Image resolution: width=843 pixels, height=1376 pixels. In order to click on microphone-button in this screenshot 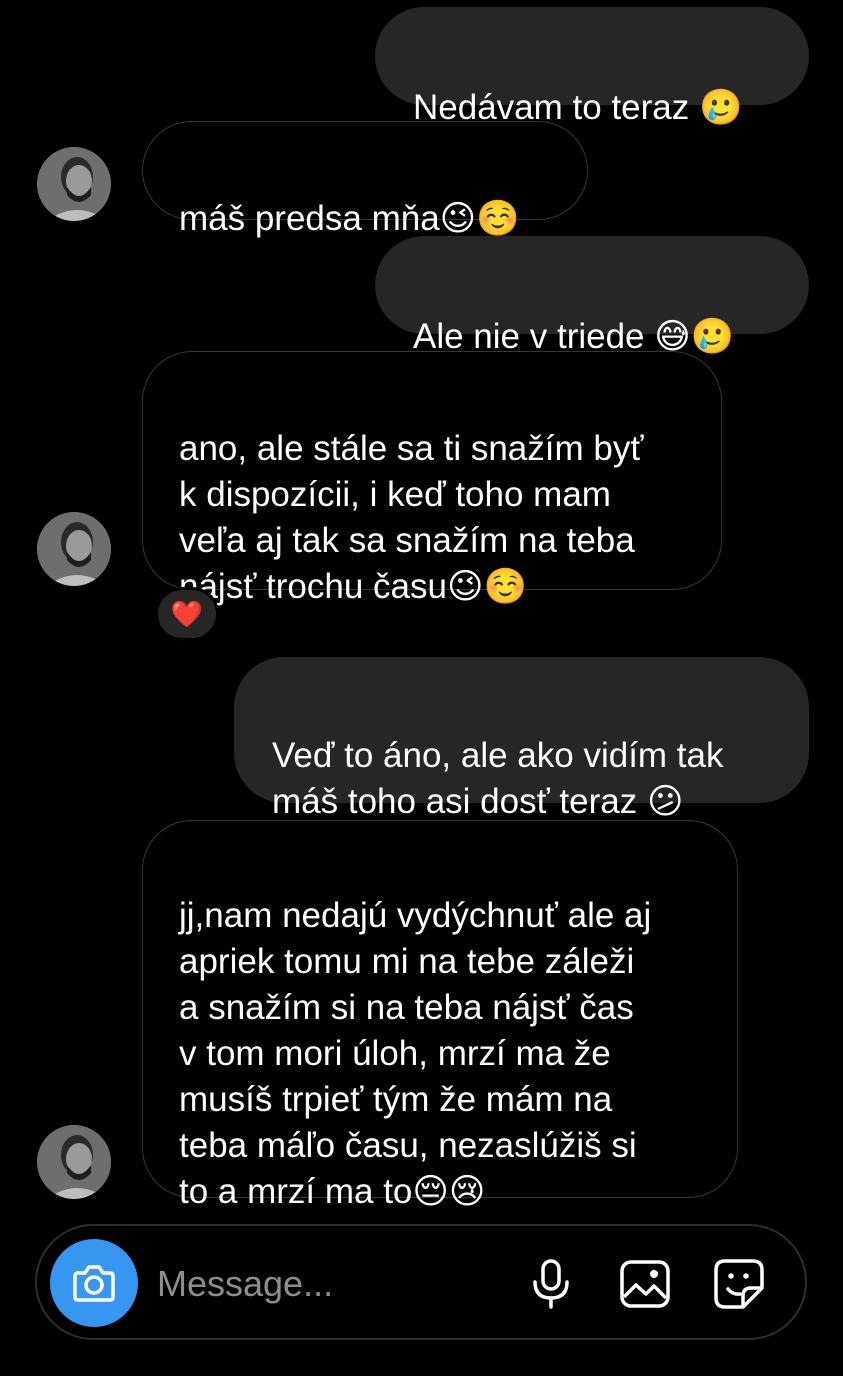, I will do `click(551, 1284)`.